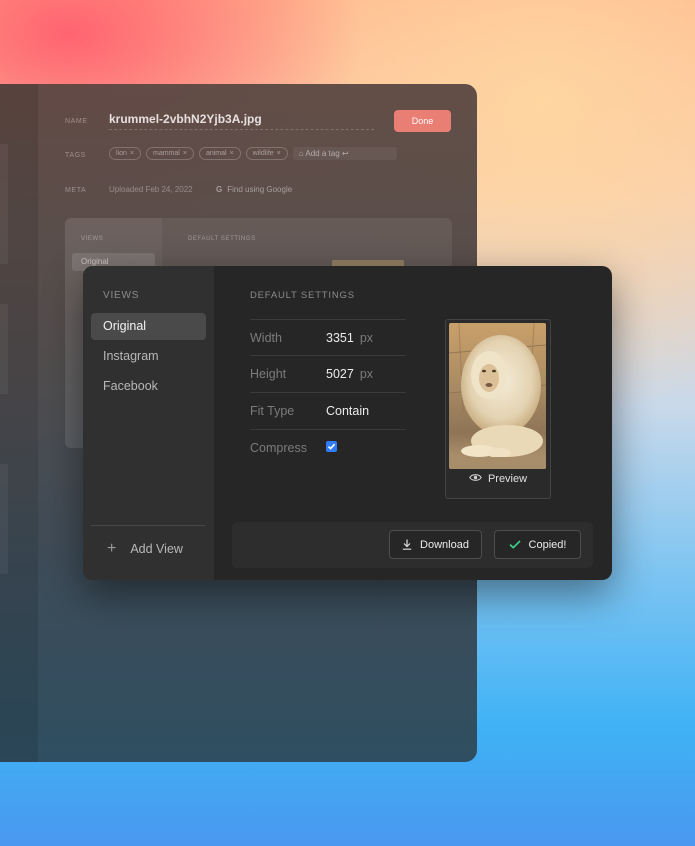 The width and height of the screenshot is (695, 846). What do you see at coordinates (156, 549) in the screenshot?
I see `add-view-label: Add View` at bounding box center [156, 549].